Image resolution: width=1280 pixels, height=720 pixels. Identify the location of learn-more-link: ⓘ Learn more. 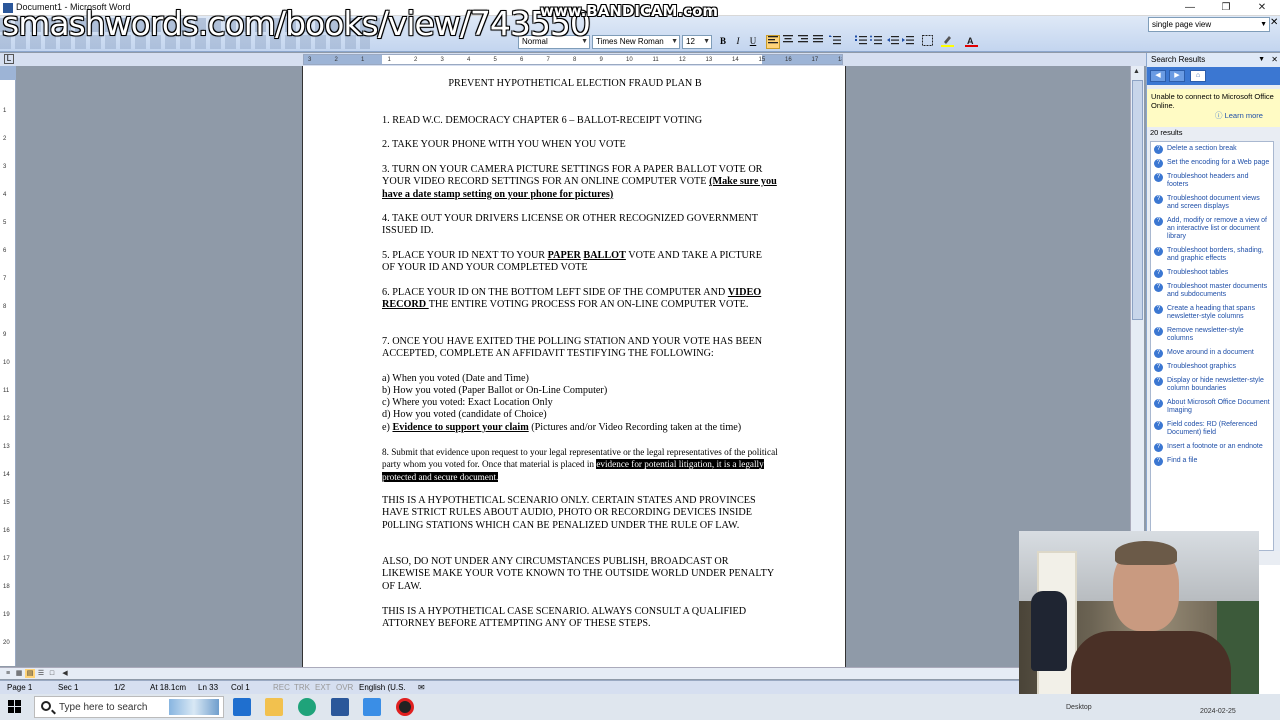
(1247, 115).